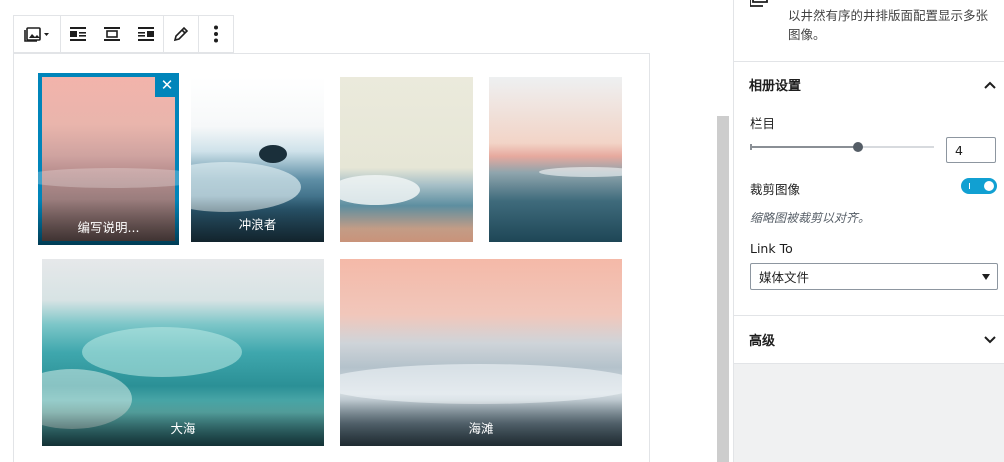 The height and width of the screenshot is (462, 1004). What do you see at coordinates (869, 412) in the screenshot?
I see `sidebar-empty-area` at bounding box center [869, 412].